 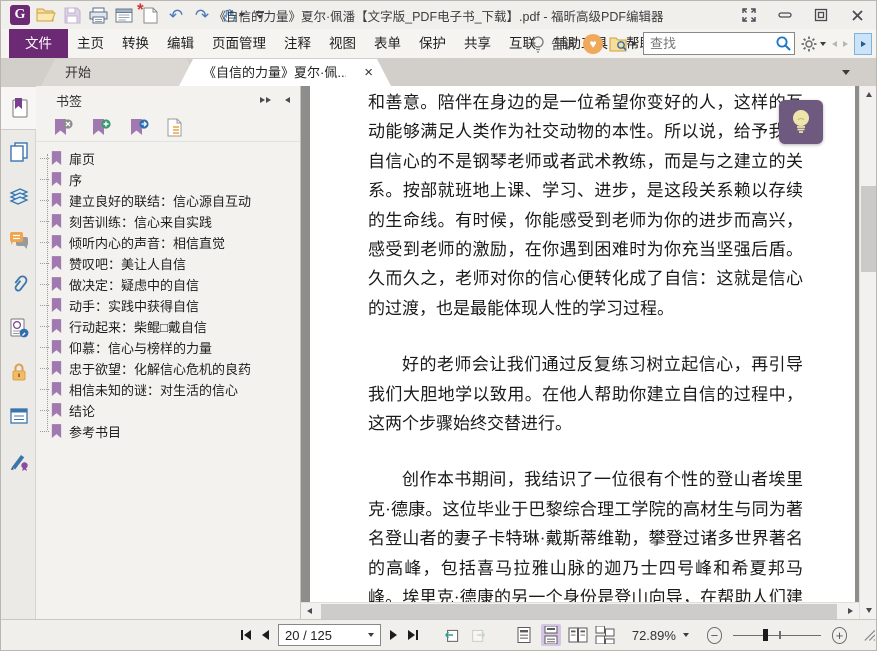 What do you see at coordinates (783, 43) in the screenshot?
I see `search-icon` at bounding box center [783, 43].